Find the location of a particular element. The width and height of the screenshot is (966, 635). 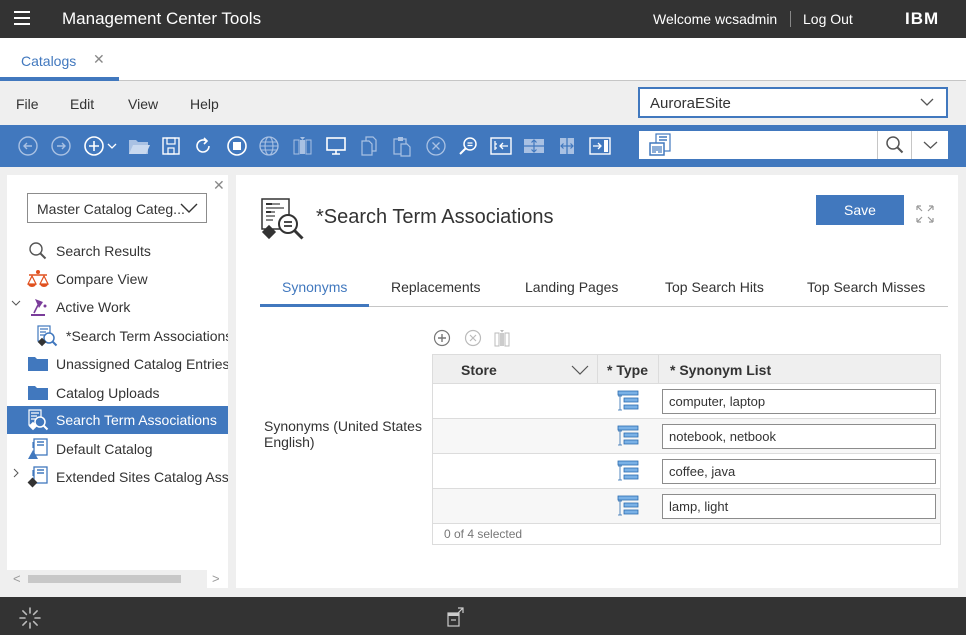

tree-collapse-icon is located at coordinates (501, 146).